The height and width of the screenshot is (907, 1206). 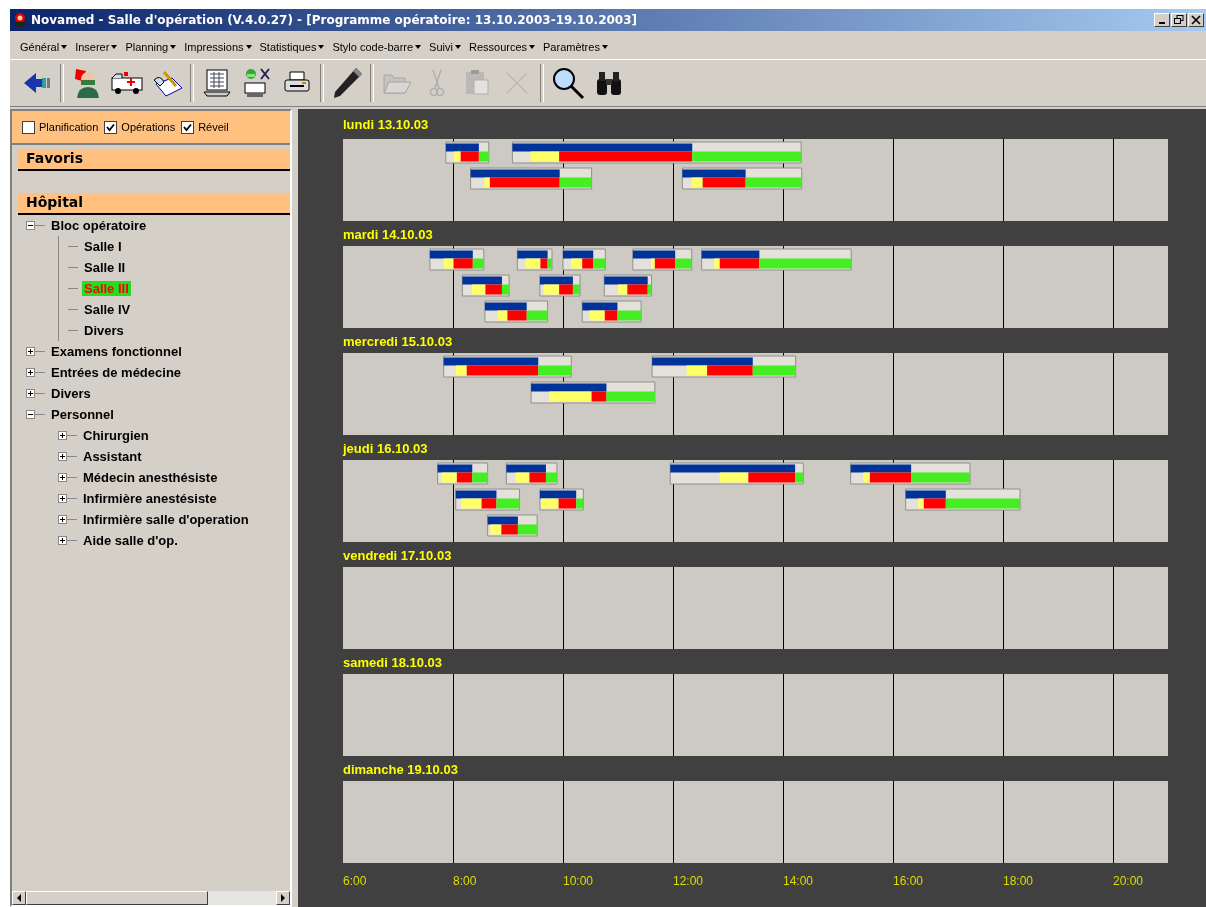 I want to click on time-label: 8:00, so click(x=465, y=881).